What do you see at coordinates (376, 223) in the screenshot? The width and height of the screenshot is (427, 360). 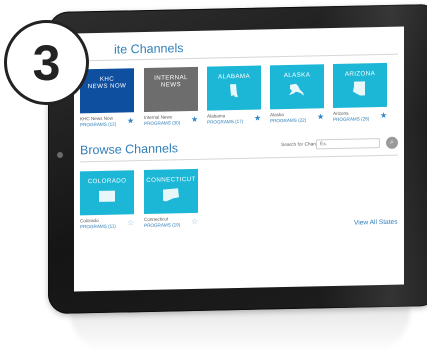 I see `view-all-states-link: View All States` at bounding box center [376, 223].